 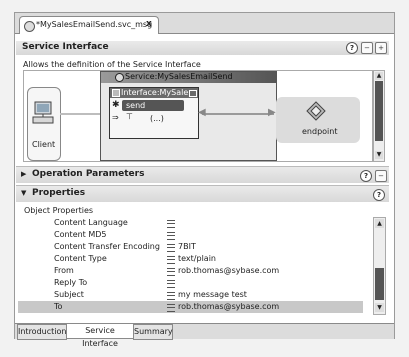 I want to click on service-file-icon, so click(x=29, y=26).